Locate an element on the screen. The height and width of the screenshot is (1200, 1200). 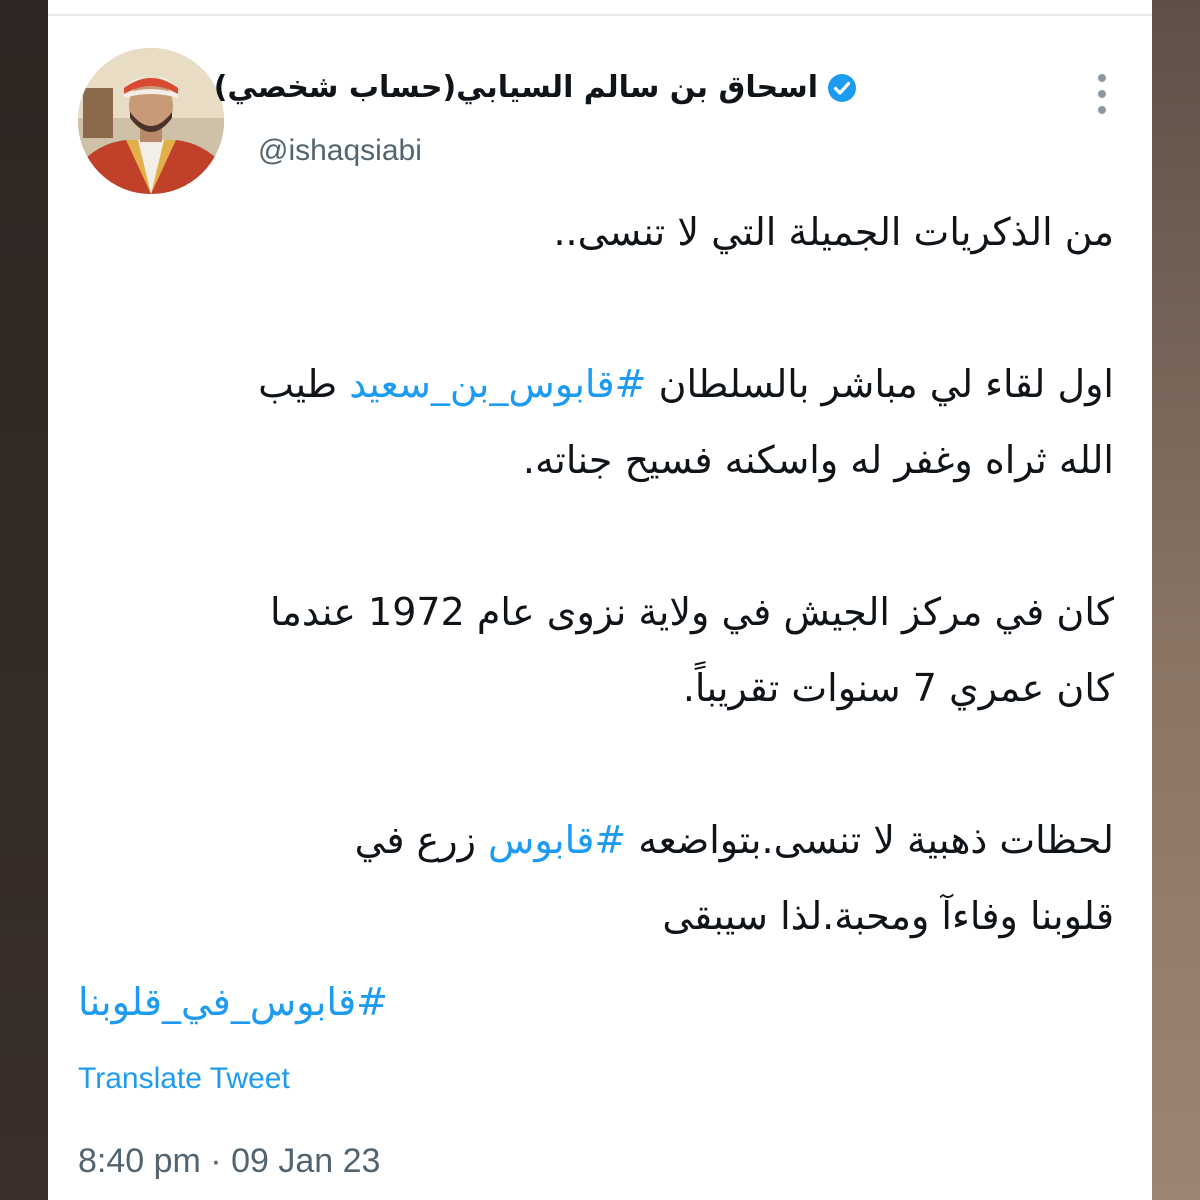
tweet-text-segment: زرع في is located at coordinates (421, 840).